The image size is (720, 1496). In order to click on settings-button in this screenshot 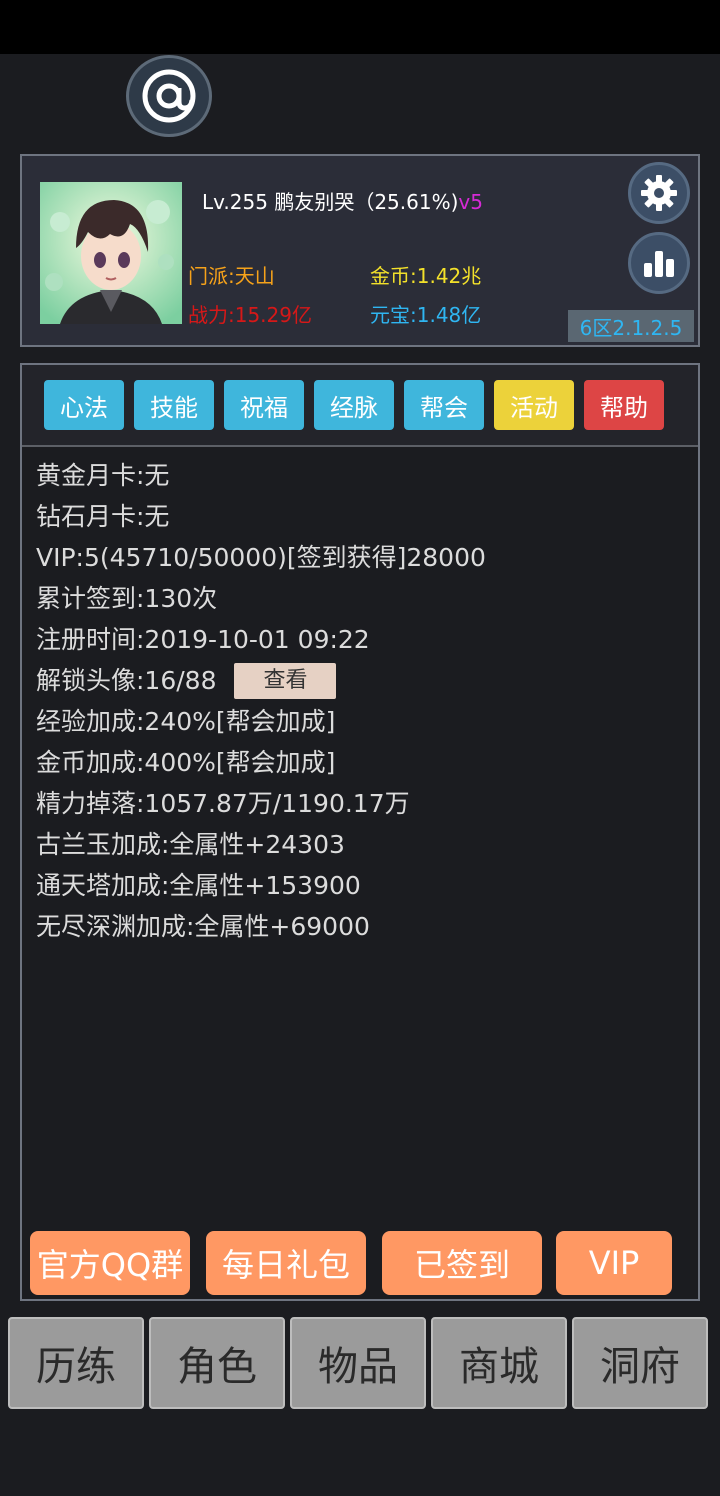, I will do `click(659, 193)`.